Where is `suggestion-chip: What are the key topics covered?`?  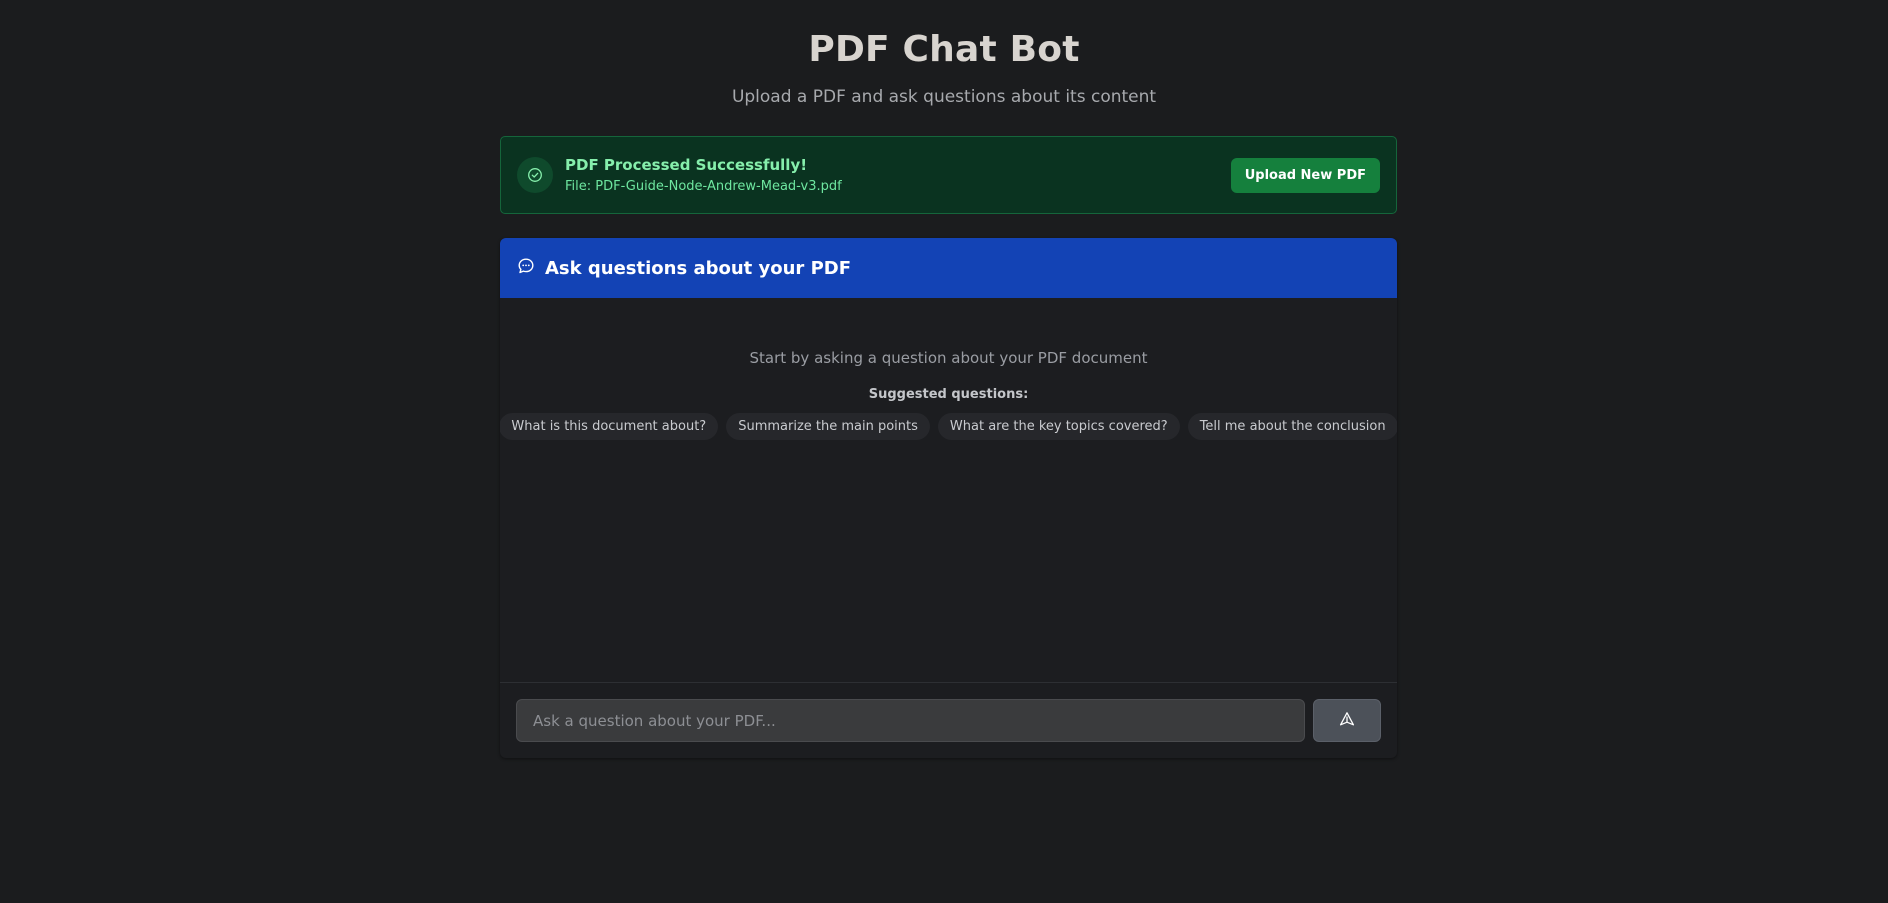
suggestion-chip: What are the key topics covered? is located at coordinates (1058, 426).